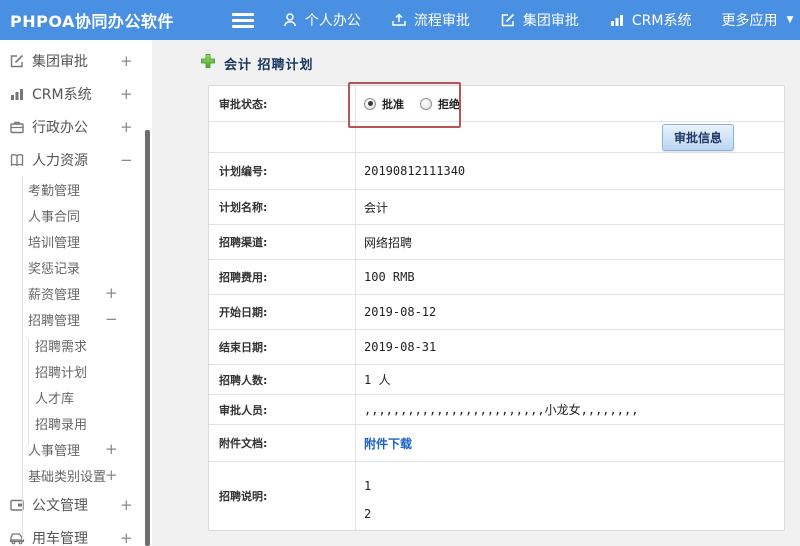 The image size is (800, 546). Describe the element at coordinates (54, 217) in the screenshot. I see `sidebar-item-label: 人事合同` at that location.